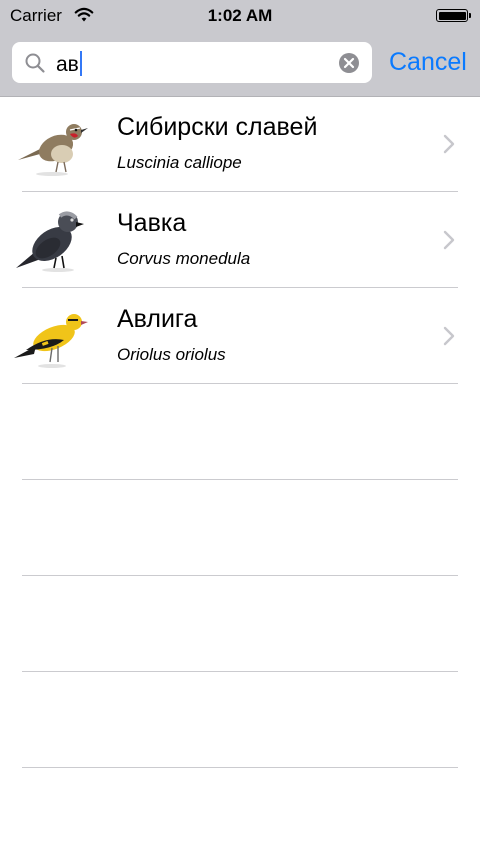 This screenshot has width=480, height=852. Describe the element at coordinates (184, 258) in the screenshot. I see `scientific-name: Corvus monedula` at that location.